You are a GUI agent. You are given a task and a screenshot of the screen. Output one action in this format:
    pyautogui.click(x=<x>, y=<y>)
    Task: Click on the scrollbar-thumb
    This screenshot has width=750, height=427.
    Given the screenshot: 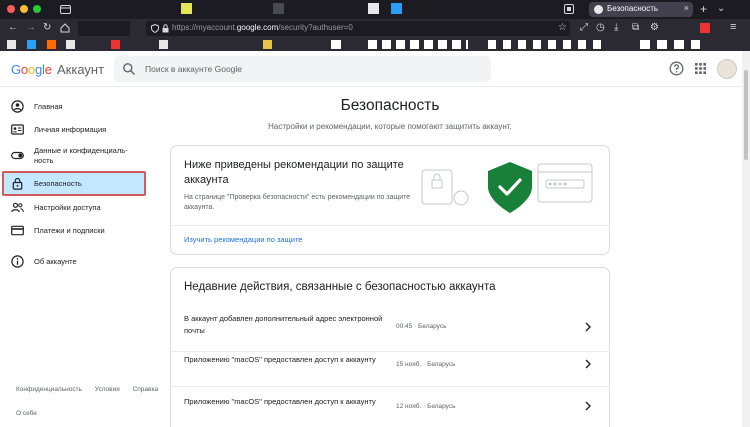 What is the action you would take?
    pyautogui.click(x=746, y=115)
    